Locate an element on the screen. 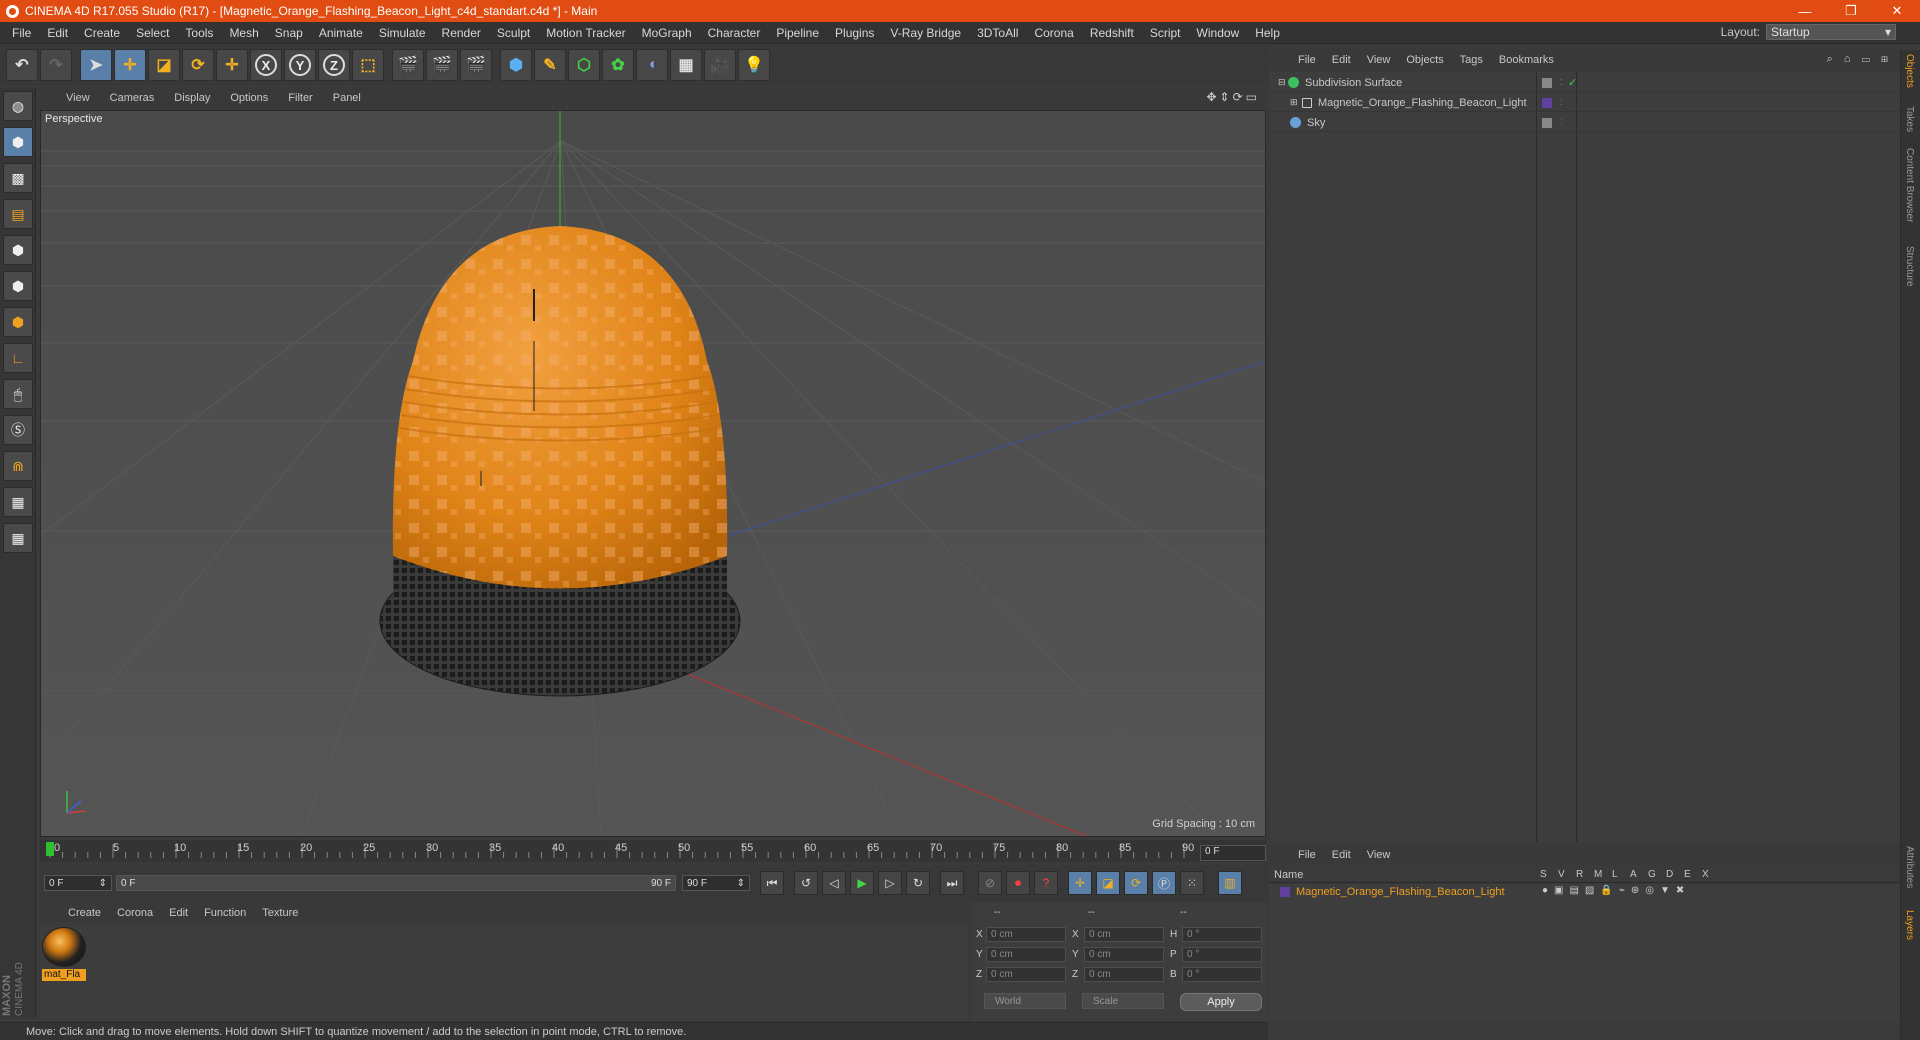  tab-attributes: Attributes is located at coordinates (1909, 867).